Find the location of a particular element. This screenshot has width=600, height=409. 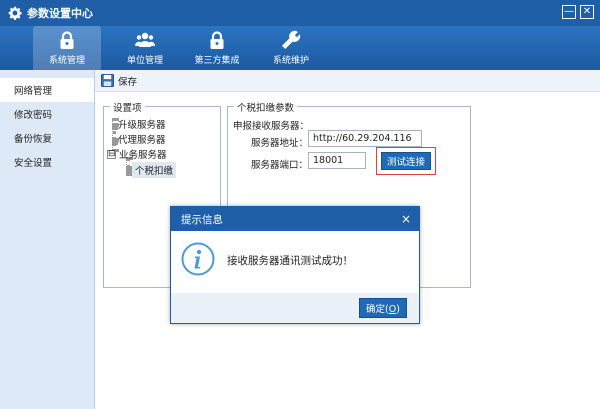

tree-item-label: 代理服务器 is located at coordinates (142, 140).